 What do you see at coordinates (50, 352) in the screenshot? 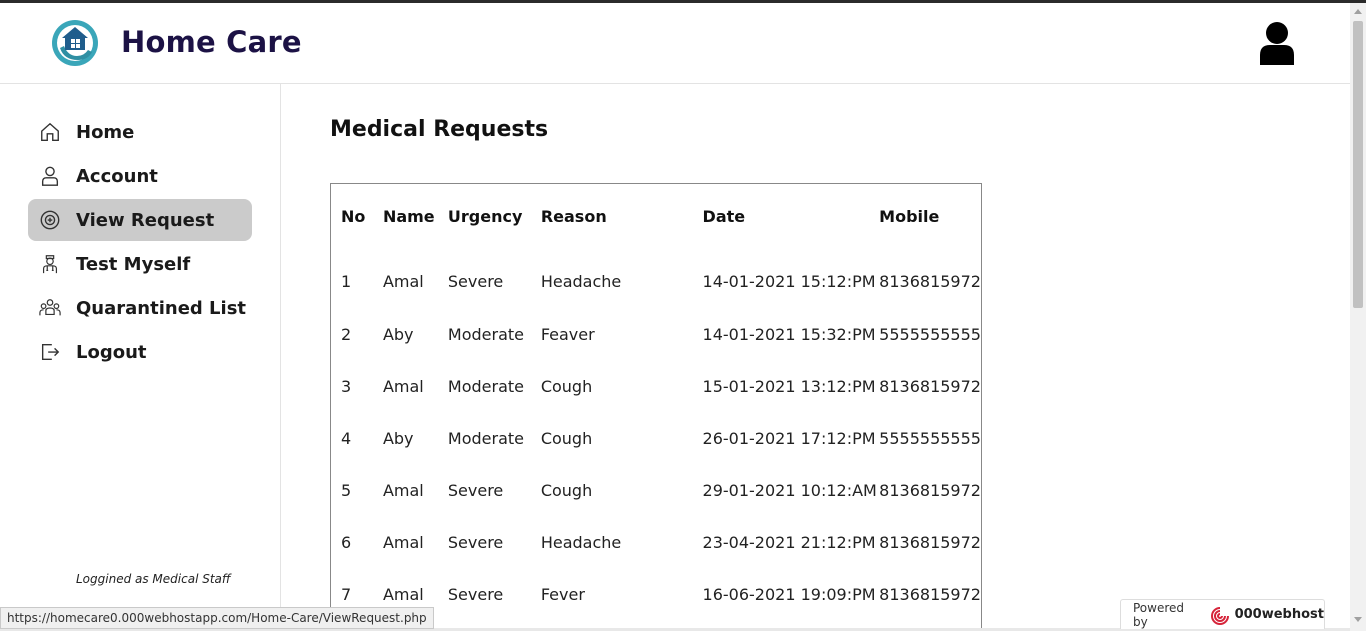
I see `logout-icon` at bounding box center [50, 352].